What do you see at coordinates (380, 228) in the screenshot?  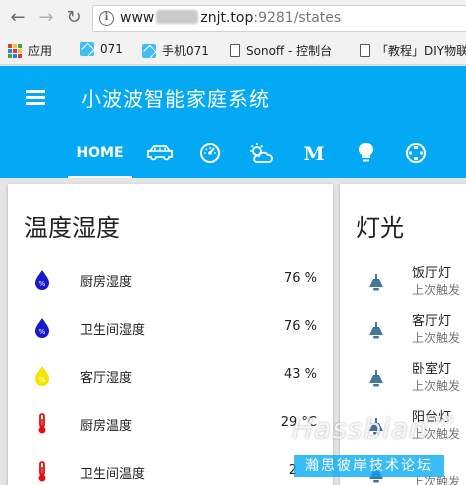 I see `card-title: 灯光` at bounding box center [380, 228].